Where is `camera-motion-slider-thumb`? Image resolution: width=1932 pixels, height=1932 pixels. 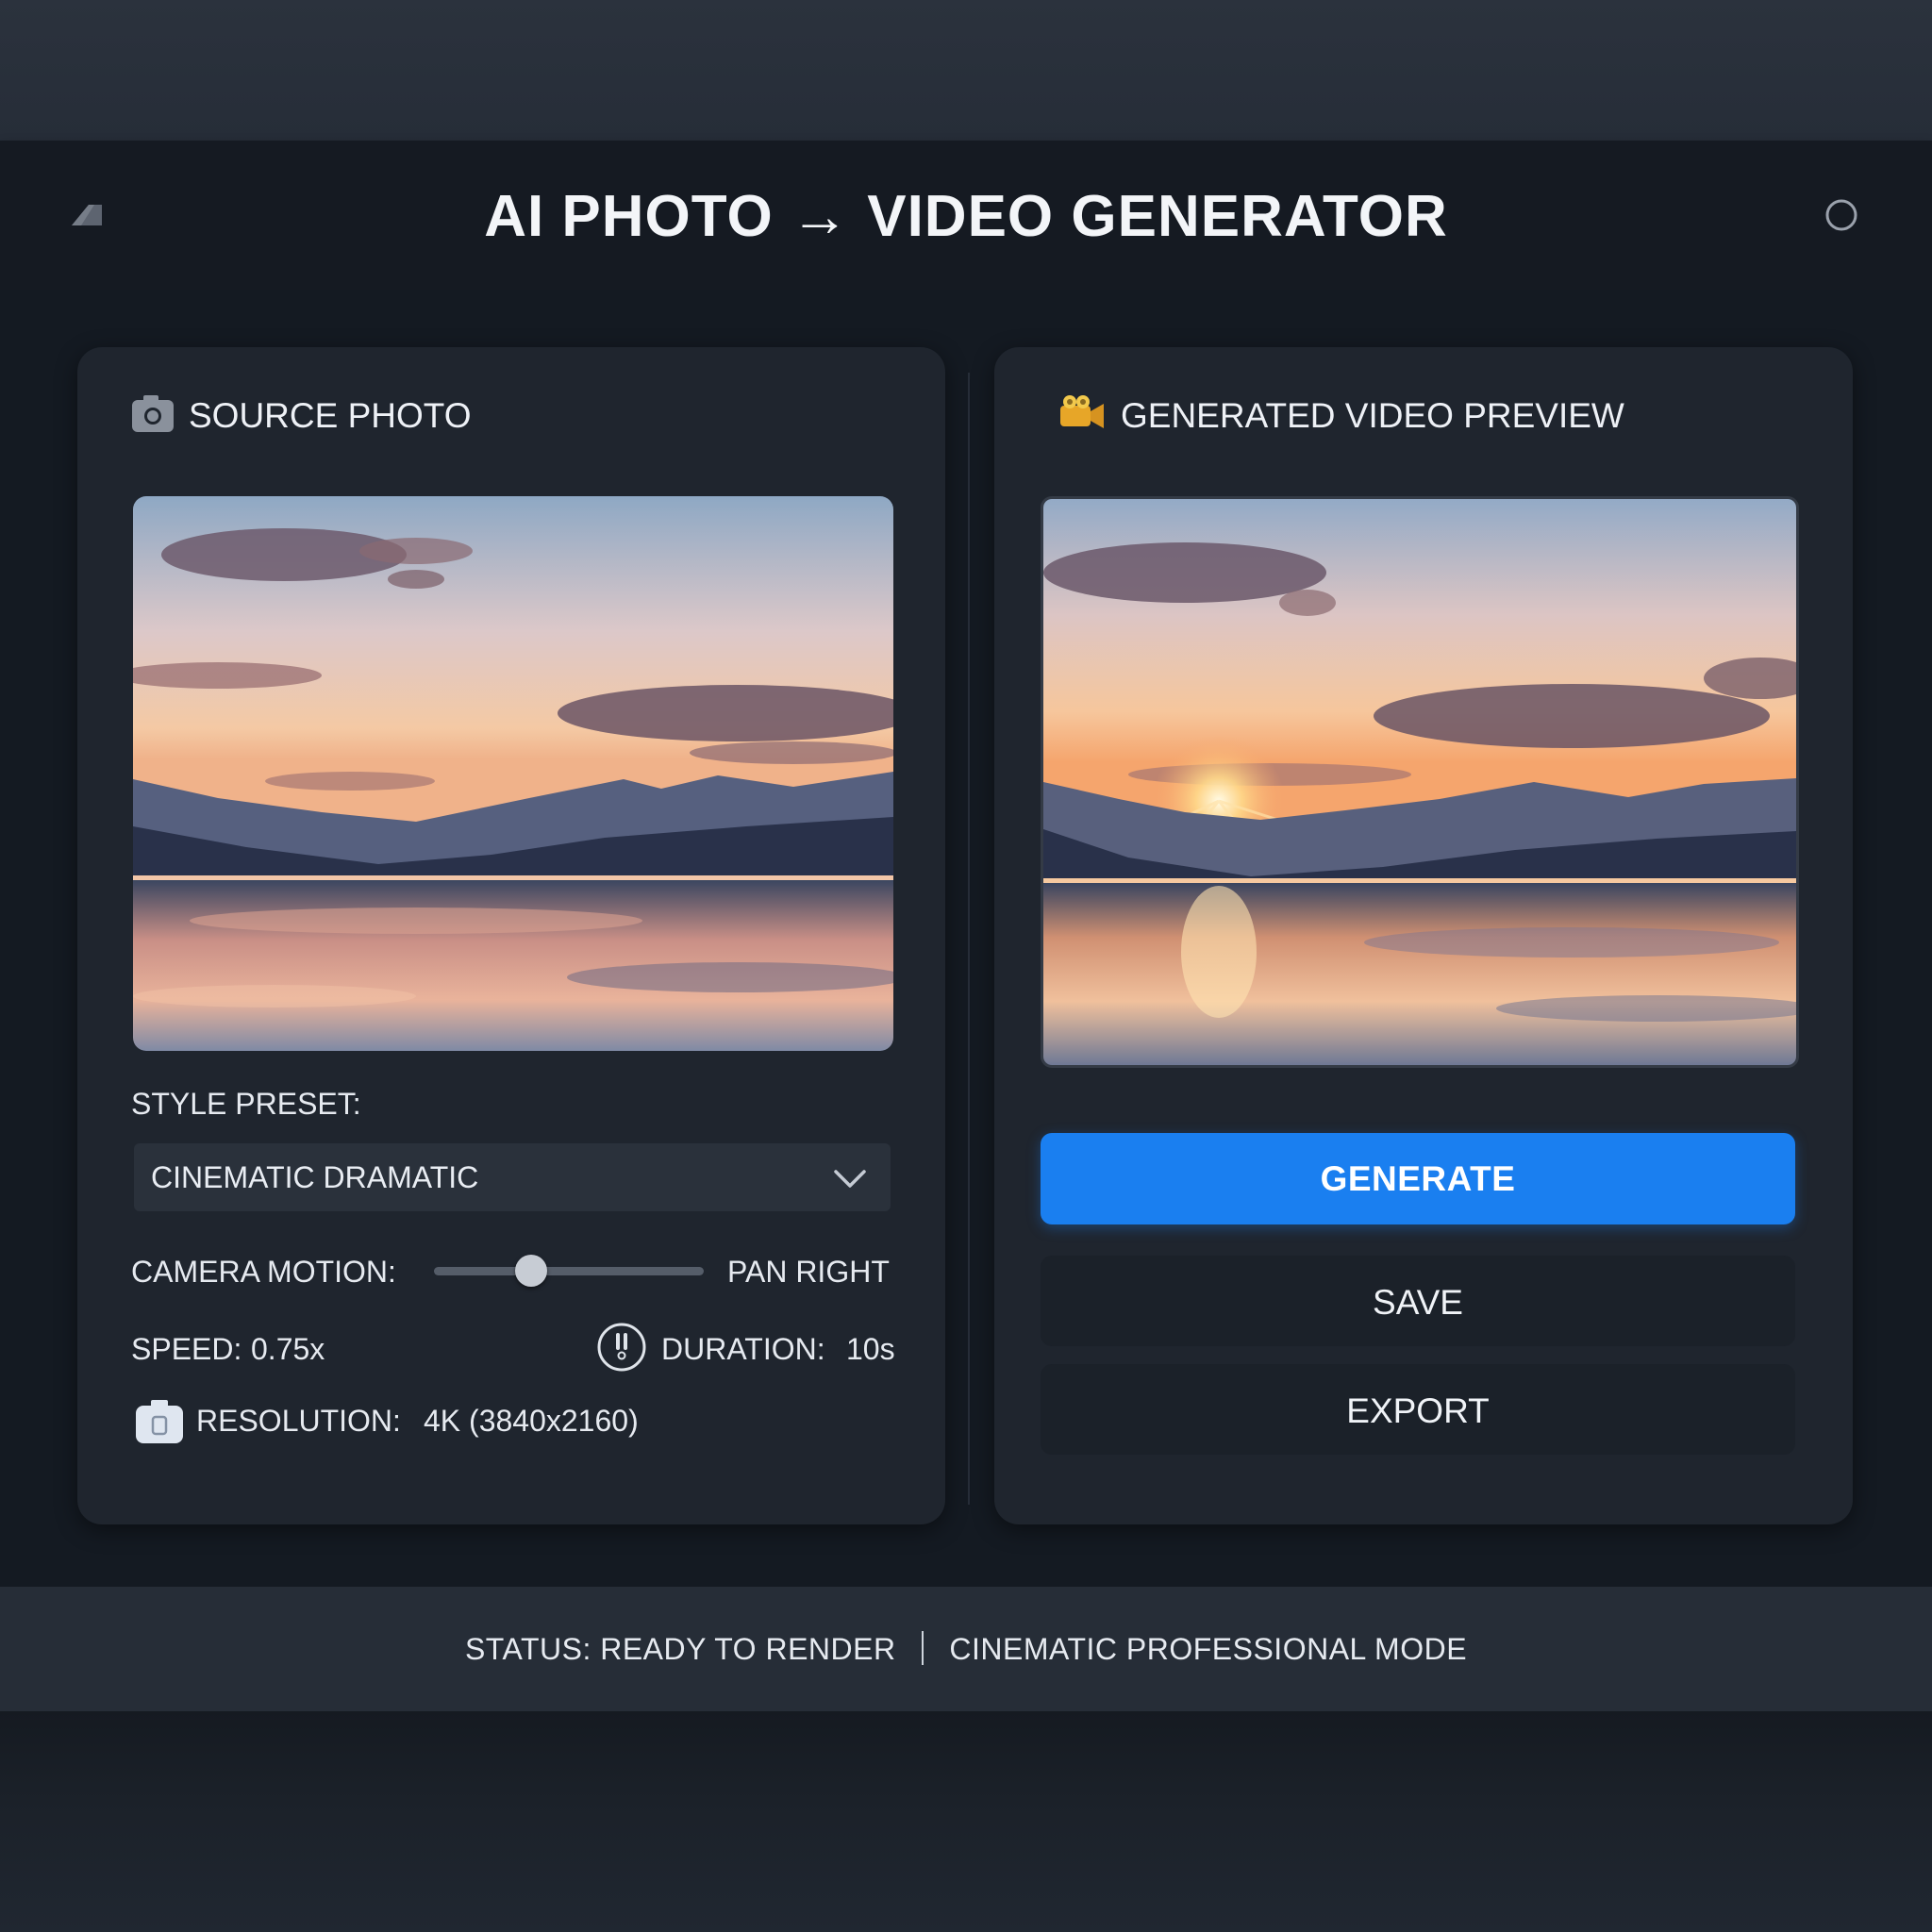
camera-motion-slider-thumb is located at coordinates (530, 1271).